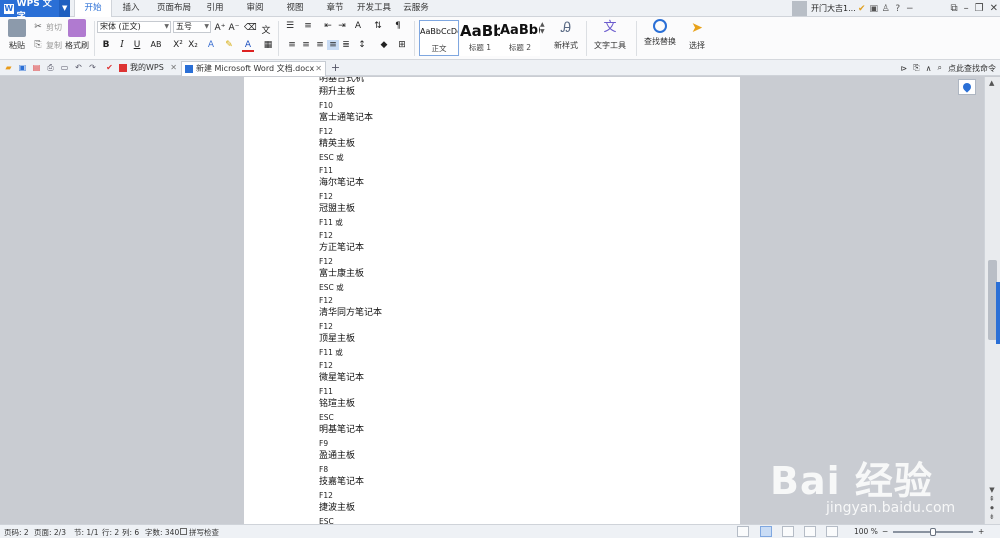  Describe the element at coordinates (862, 9) in the screenshot. I see `medal-icon: ✔` at that location.